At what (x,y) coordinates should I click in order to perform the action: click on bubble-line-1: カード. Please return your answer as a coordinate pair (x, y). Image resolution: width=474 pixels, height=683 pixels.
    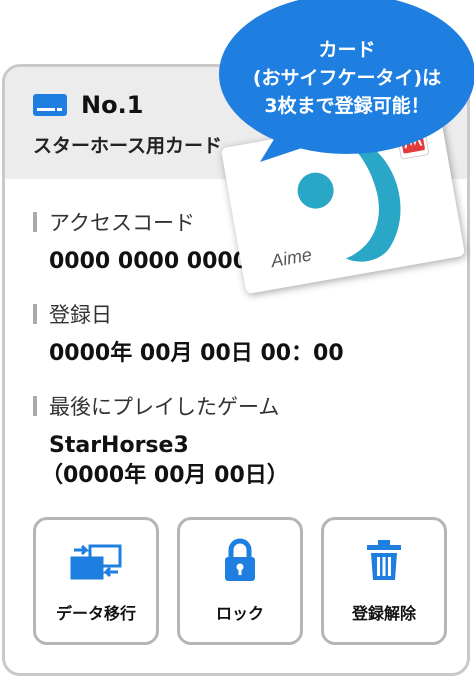
    Looking at the image, I should click on (347, 50).